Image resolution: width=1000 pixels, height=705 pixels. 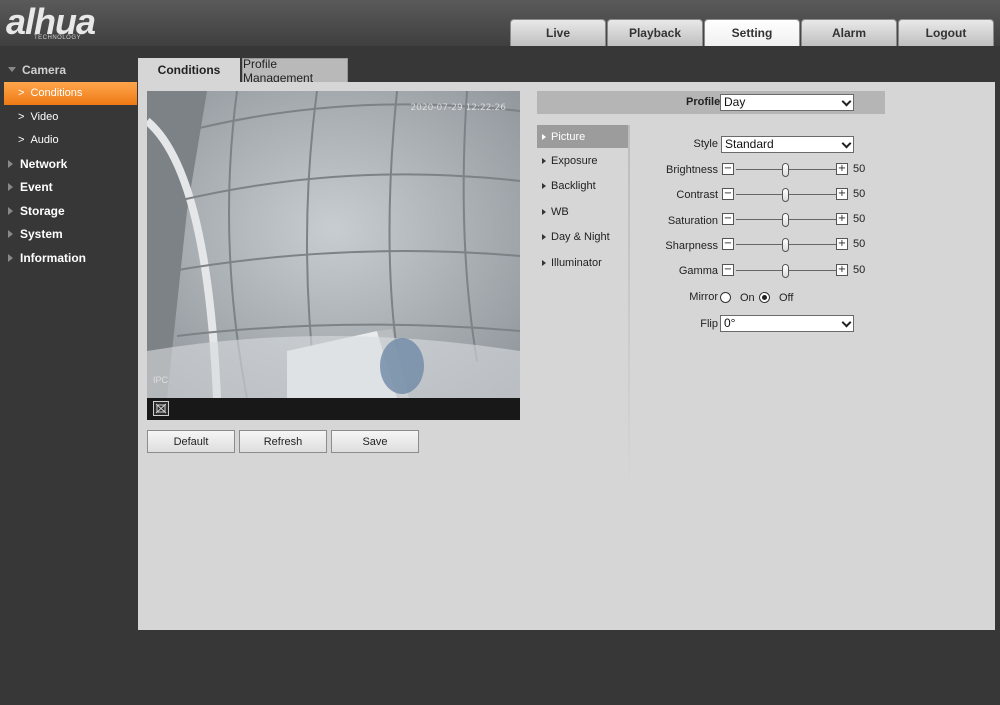 What do you see at coordinates (730, 323) in the screenshot?
I see `flip-select-value: 0°` at bounding box center [730, 323].